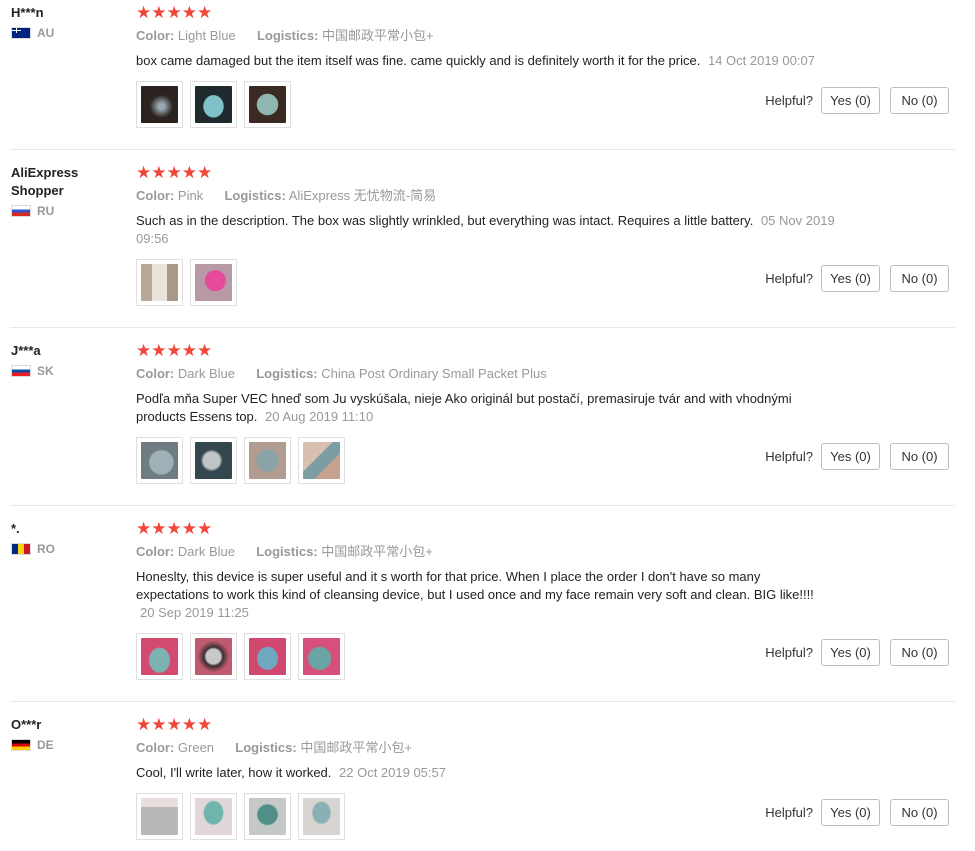 The height and width of the screenshot is (851, 975). Describe the element at coordinates (46, 211) in the screenshot. I see `country-code: RU` at that location.